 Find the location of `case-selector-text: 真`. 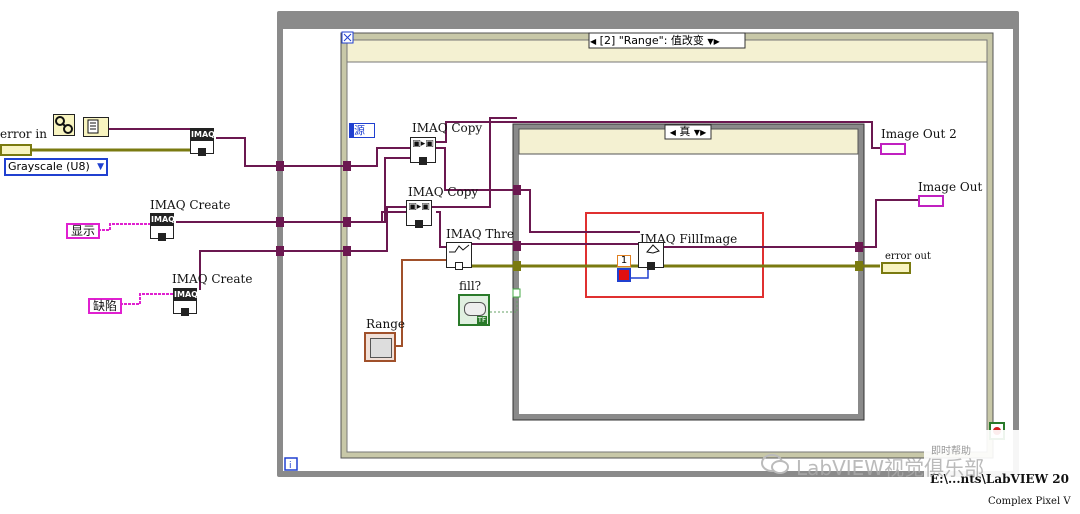

case-selector-text: 真 is located at coordinates (685, 131).